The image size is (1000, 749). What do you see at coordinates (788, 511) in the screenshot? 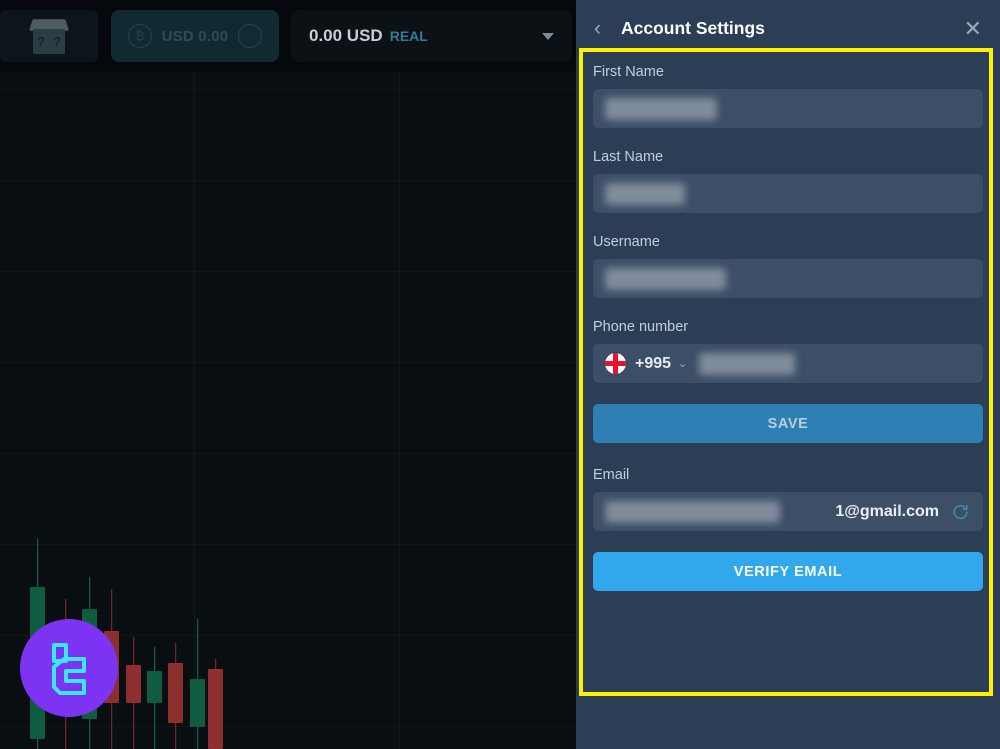
I see `email-input: 1@gmail.com` at bounding box center [788, 511].